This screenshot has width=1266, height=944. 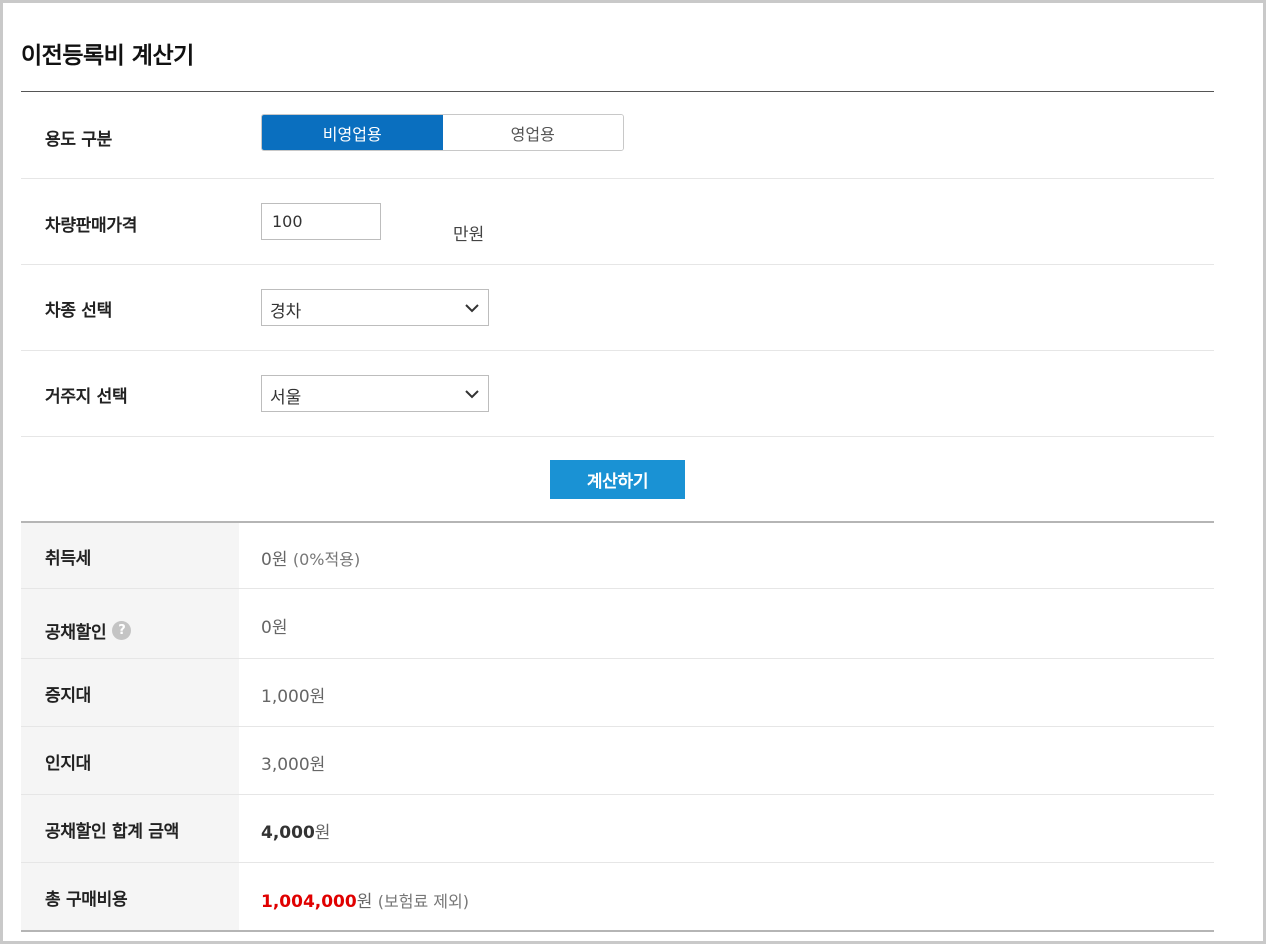 I want to click on usage-option-commercial: 영업용, so click(x=532, y=132).